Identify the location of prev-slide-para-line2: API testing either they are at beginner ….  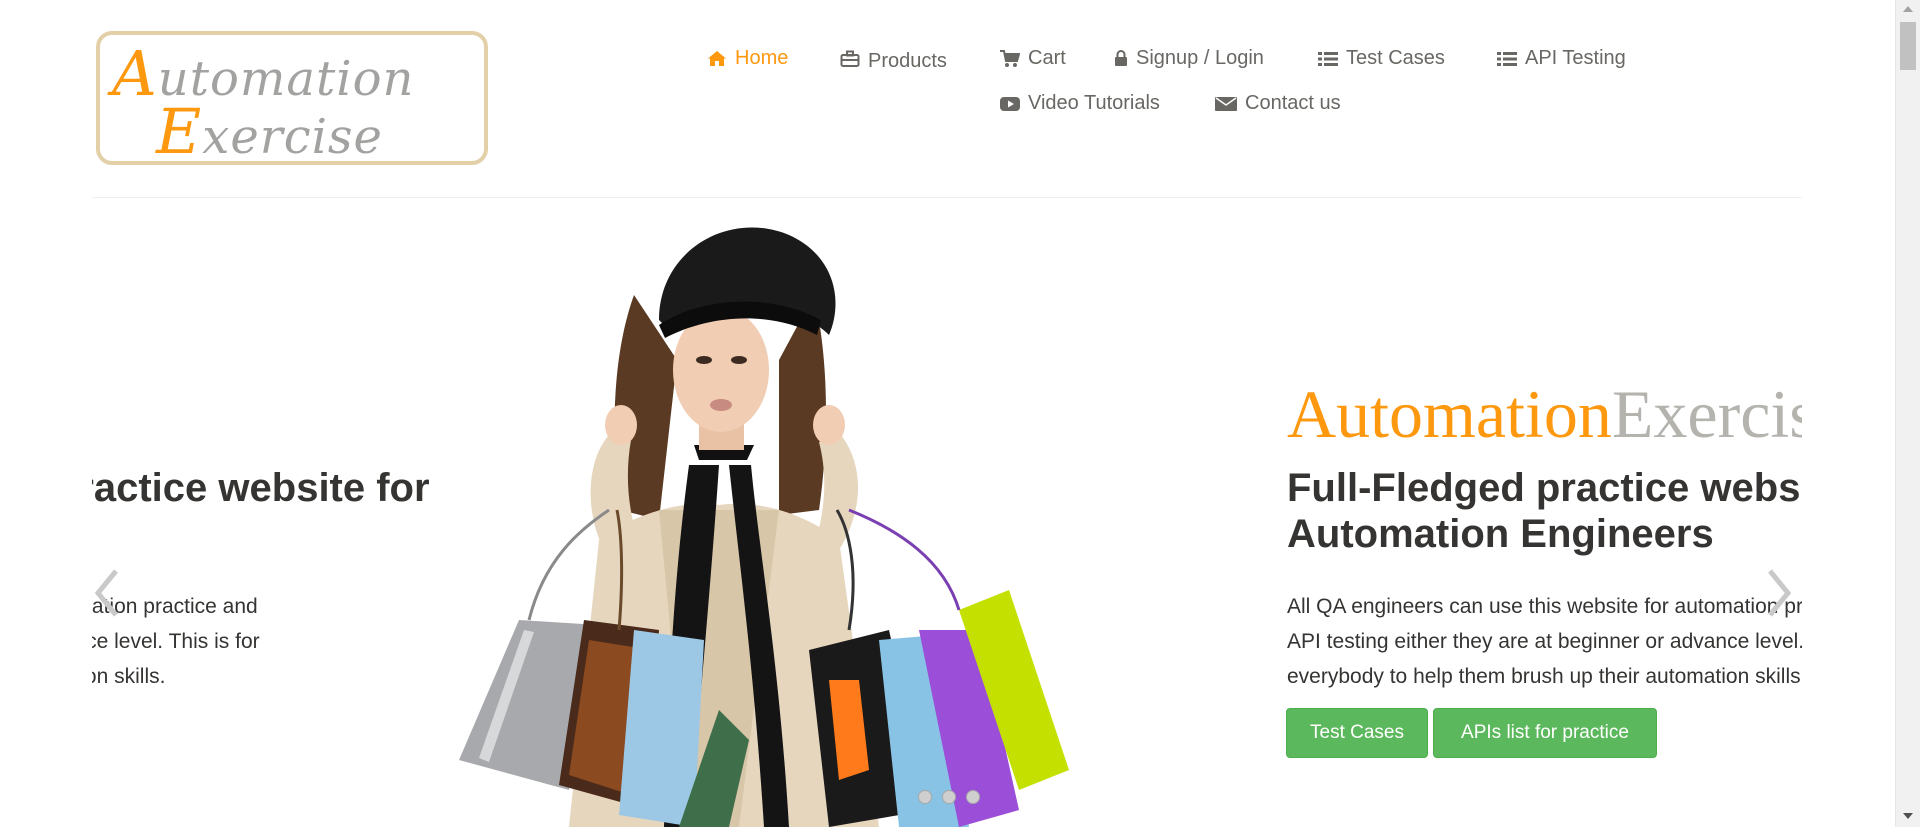
(176, 641).